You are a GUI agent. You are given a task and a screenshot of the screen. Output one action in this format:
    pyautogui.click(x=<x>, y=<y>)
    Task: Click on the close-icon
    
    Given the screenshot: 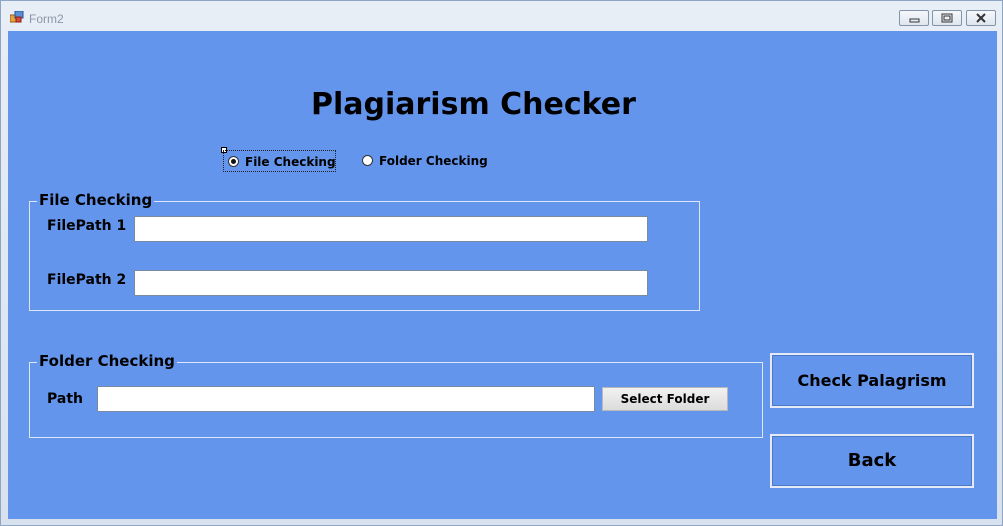 What is the action you would take?
    pyautogui.click(x=981, y=18)
    